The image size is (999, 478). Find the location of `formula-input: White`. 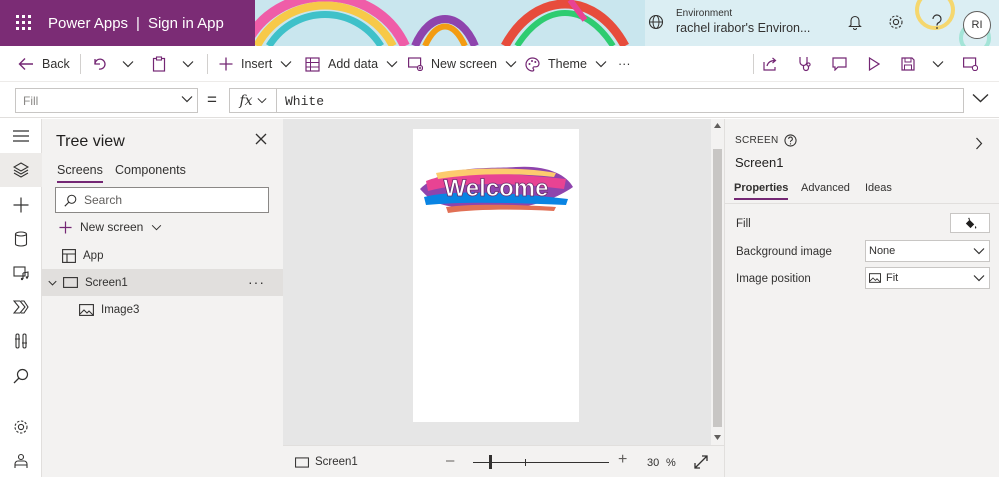

formula-input: White is located at coordinates (620, 100).